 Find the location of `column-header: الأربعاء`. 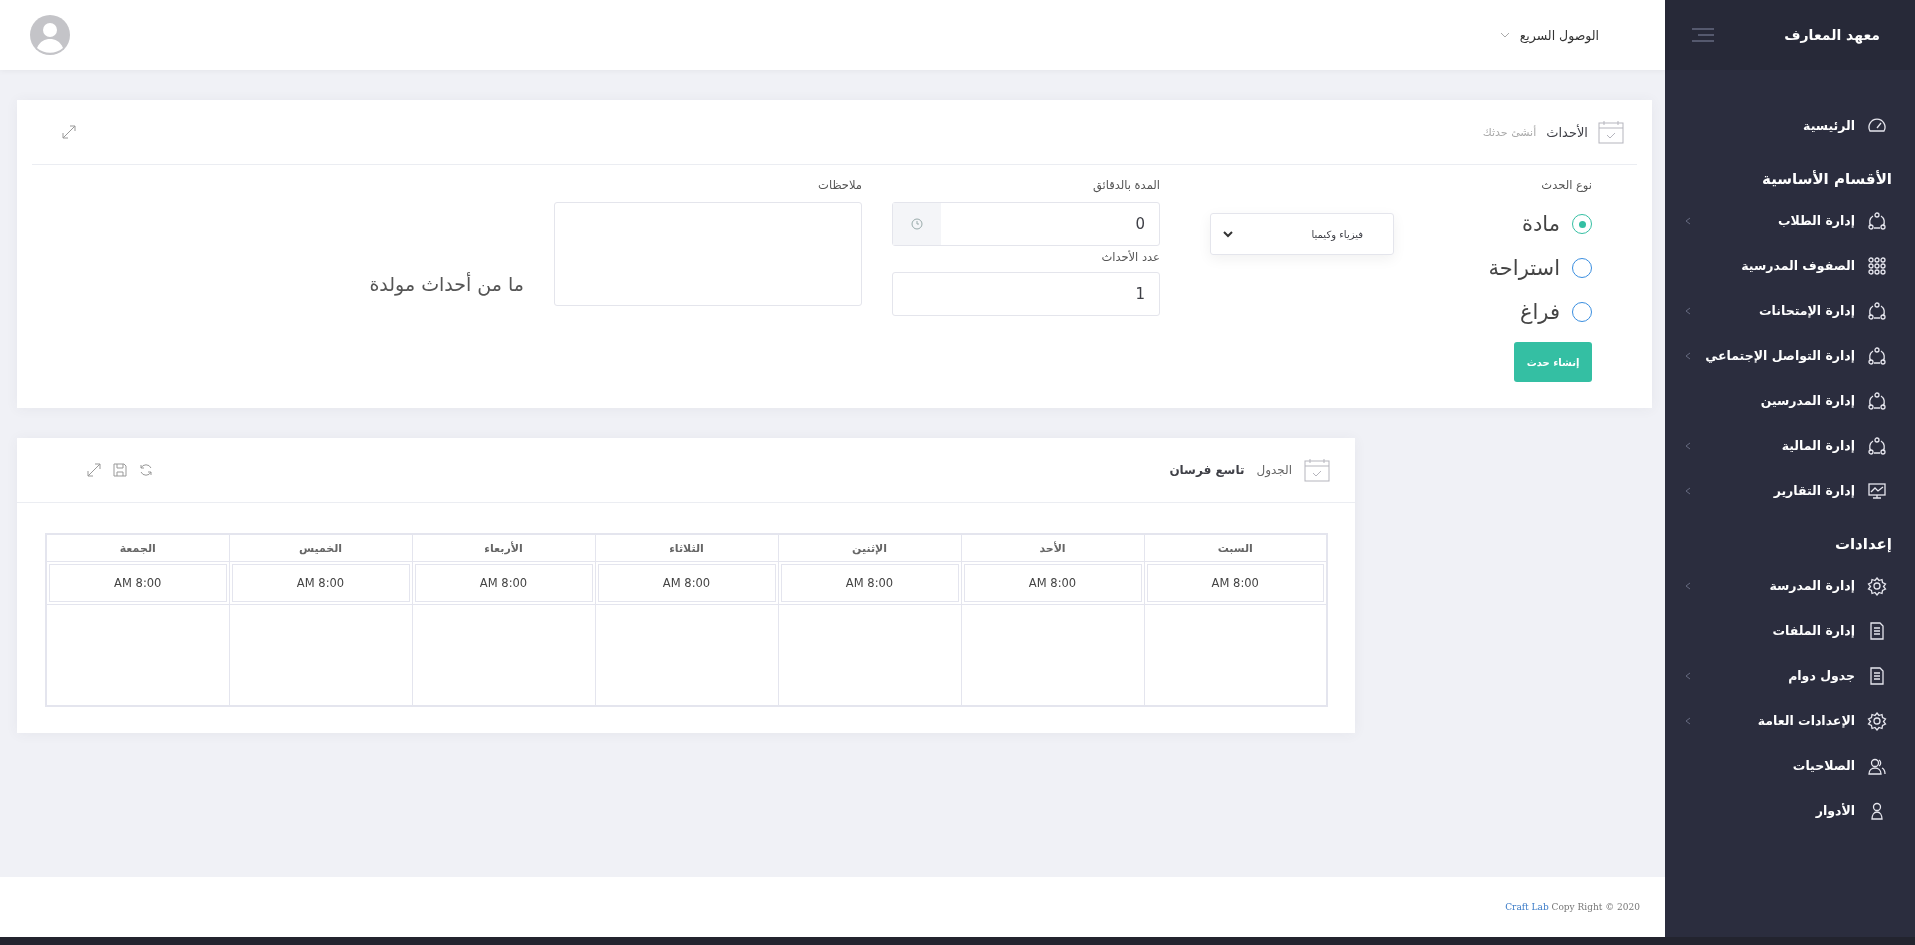

column-header: الأربعاء is located at coordinates (503, 548).